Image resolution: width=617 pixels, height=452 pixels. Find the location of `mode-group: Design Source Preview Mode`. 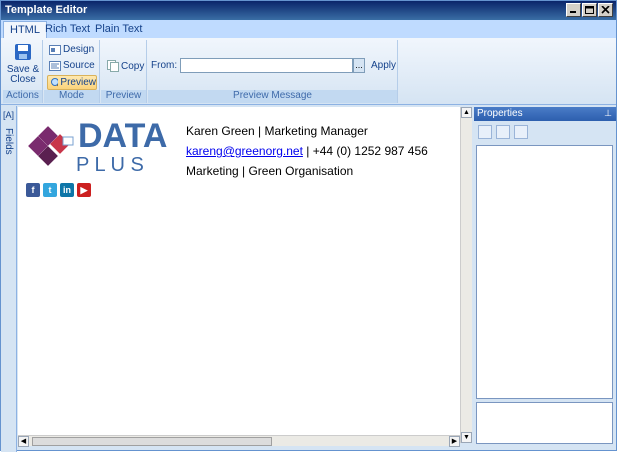

mode-group: Design Source Preview Mode is located at coordinates (72, 71).